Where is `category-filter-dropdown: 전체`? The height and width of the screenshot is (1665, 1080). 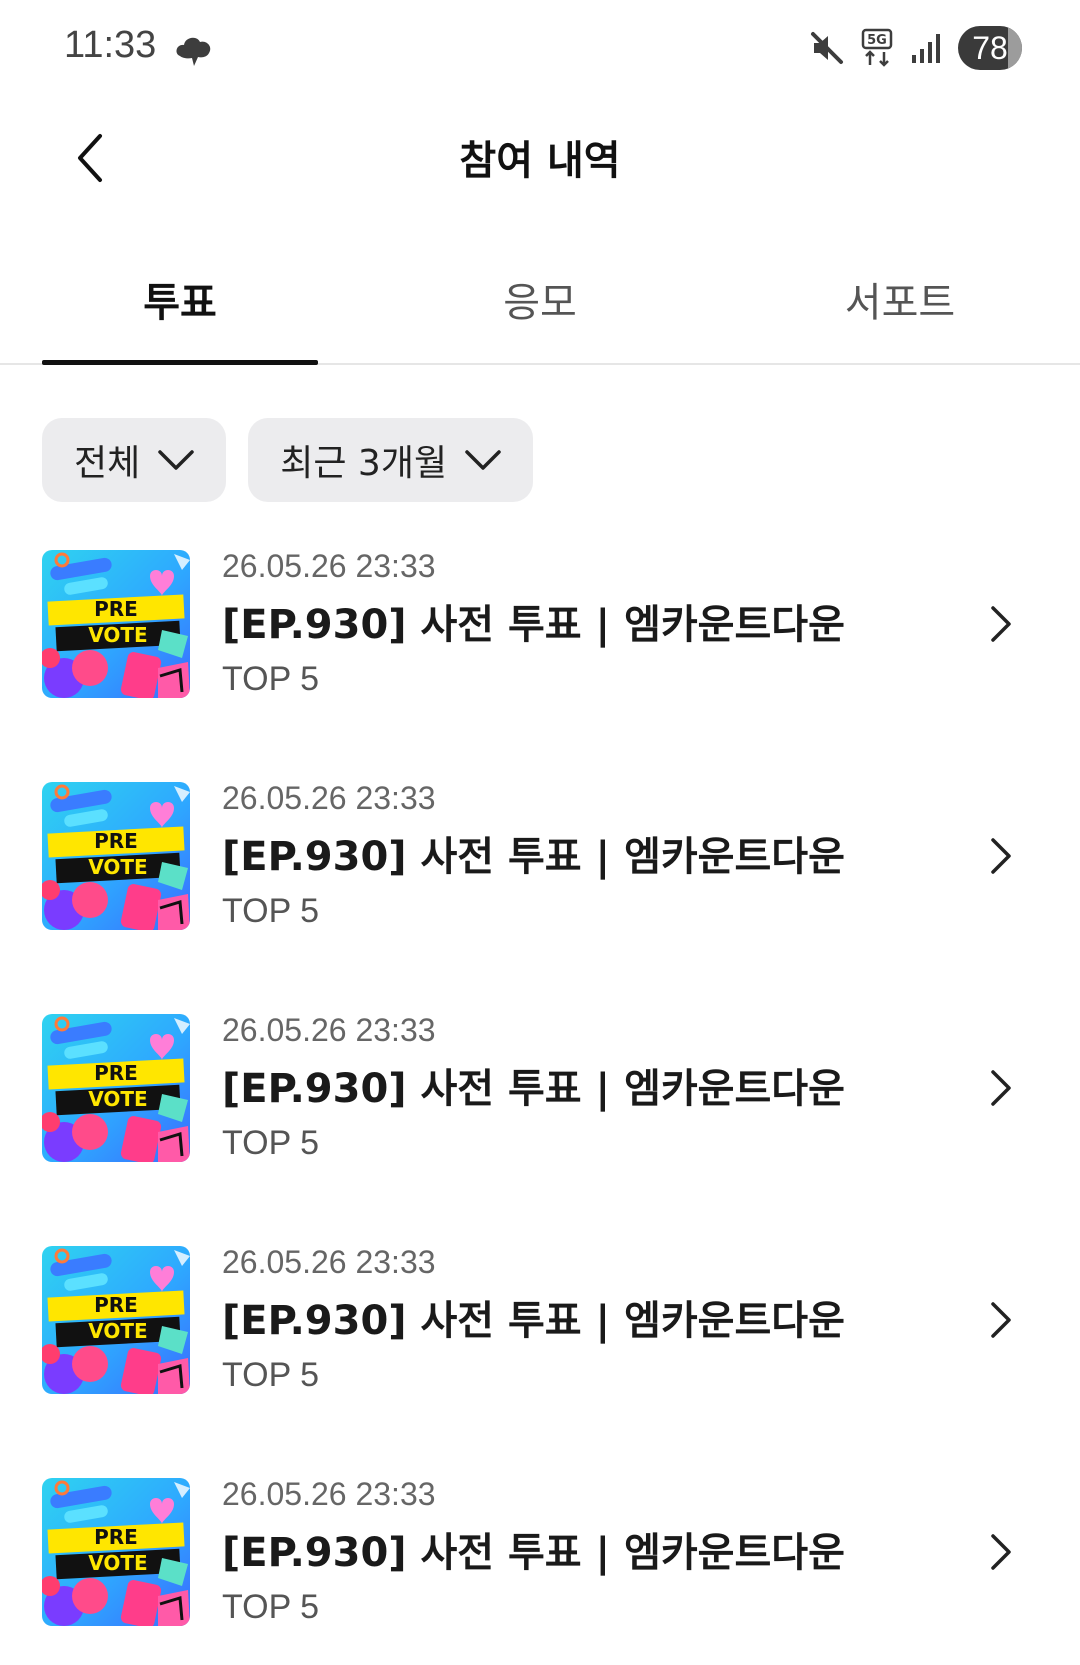
category-filter-dropdown: 전체 is located at coordinates (134, 460).